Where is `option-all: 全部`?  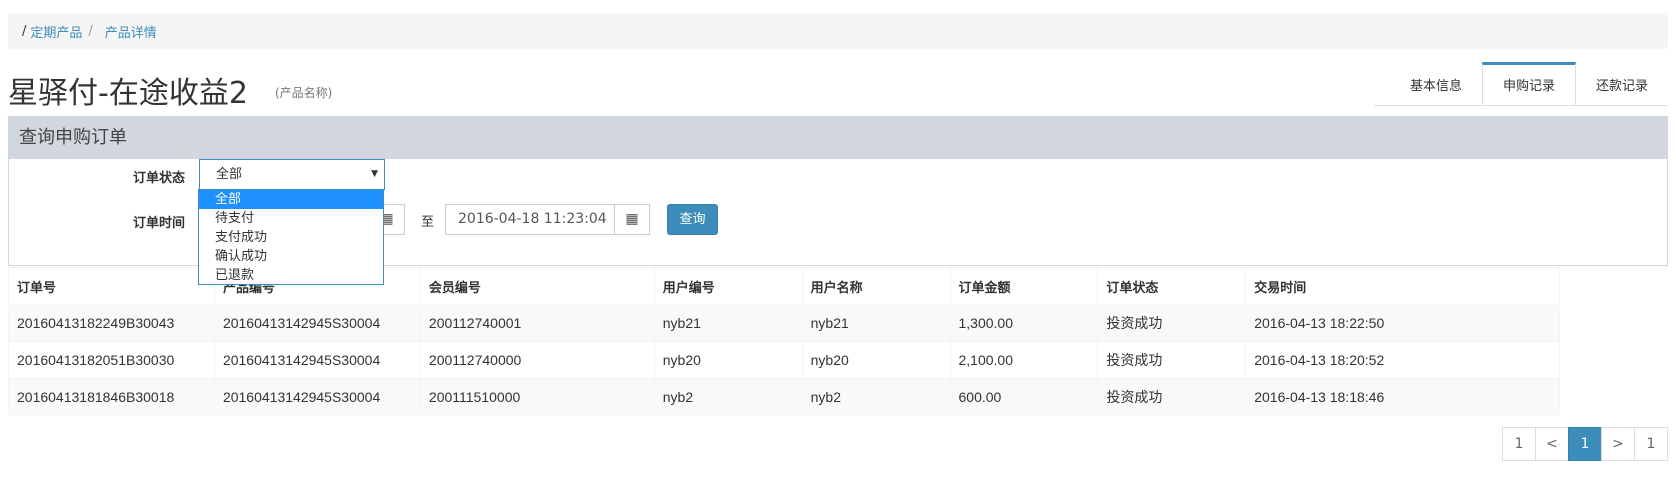 option-all: 全部 is located at coordinates (291, 199).